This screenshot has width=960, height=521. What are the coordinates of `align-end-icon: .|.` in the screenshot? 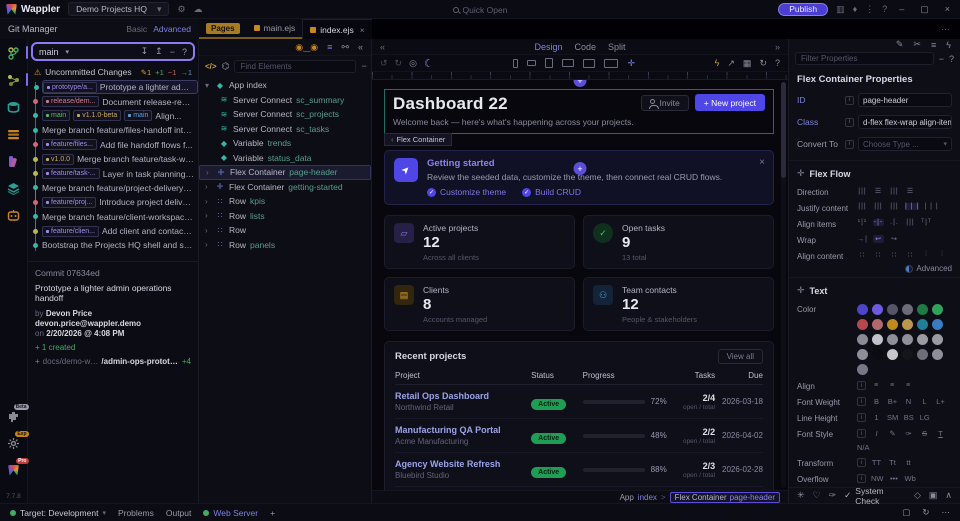 It's located at (894, 222).